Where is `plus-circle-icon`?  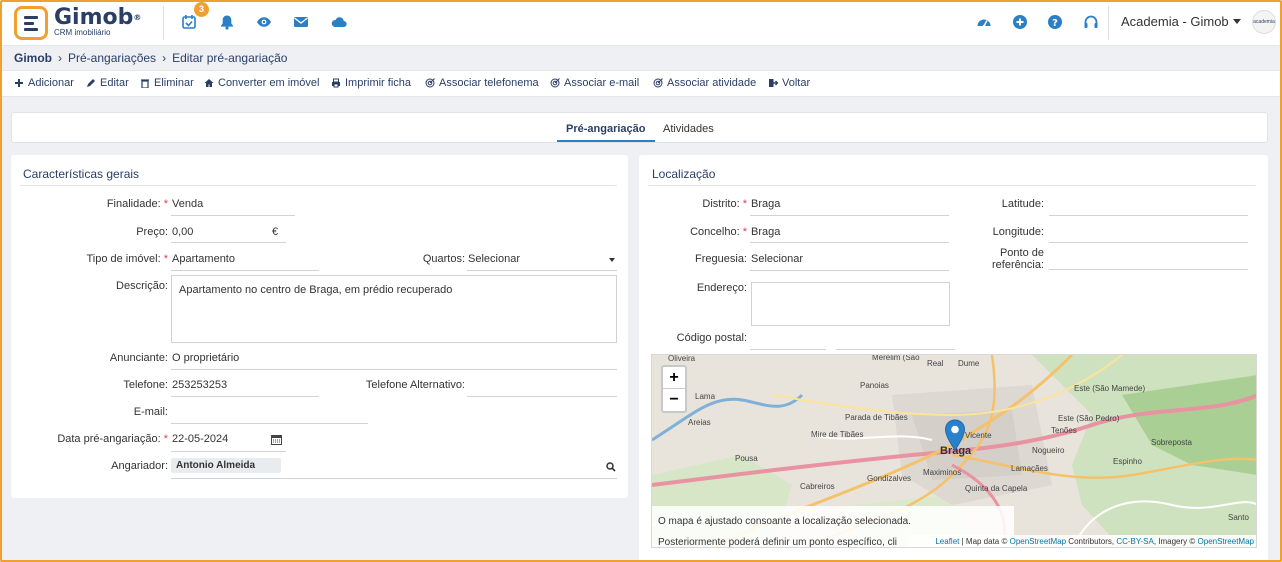 plus-circle-icon is located at coordinates (1020, 22).